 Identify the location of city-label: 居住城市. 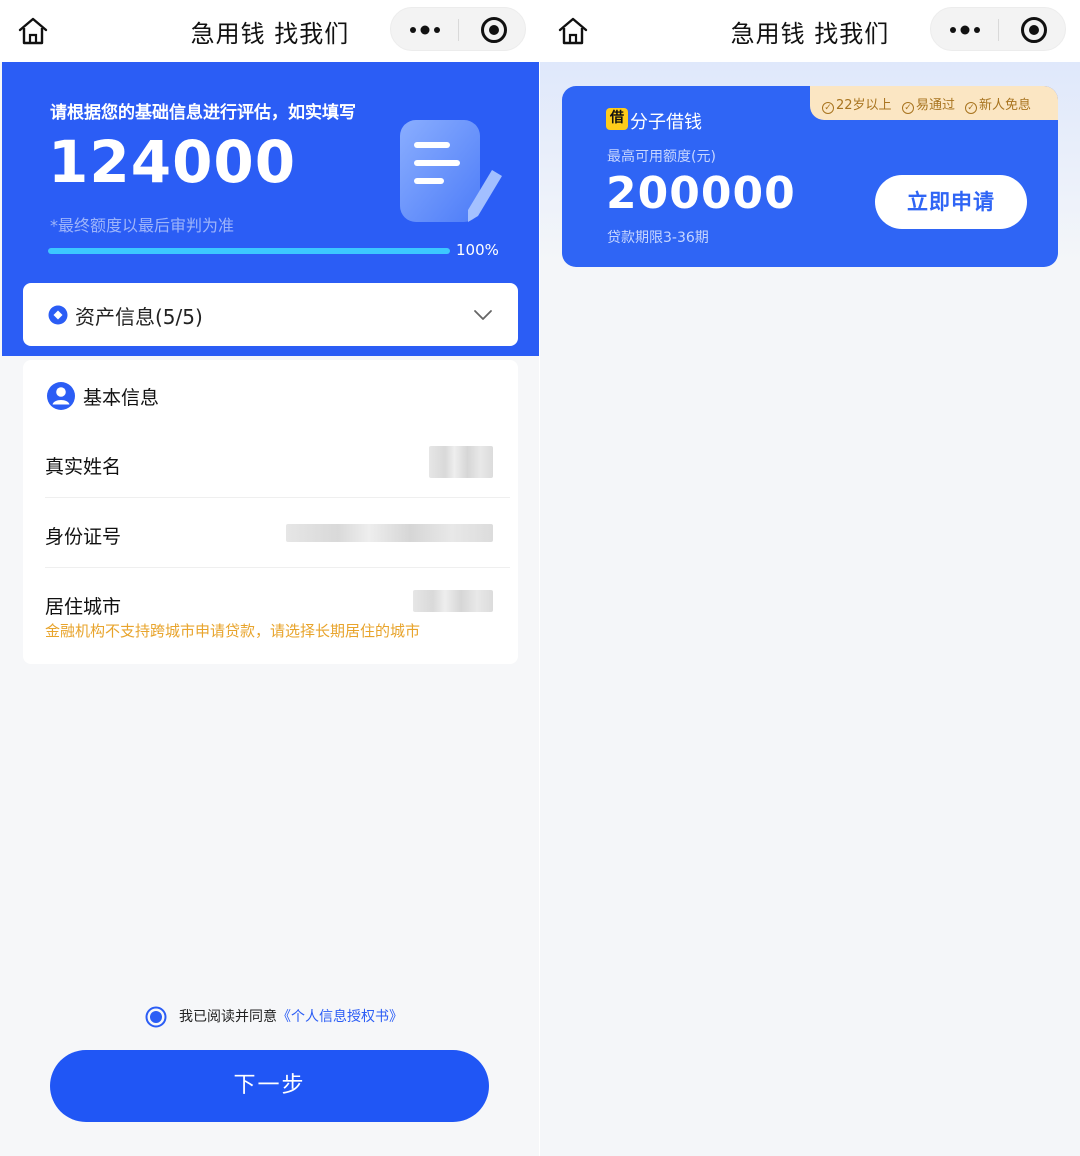
(83, 607).